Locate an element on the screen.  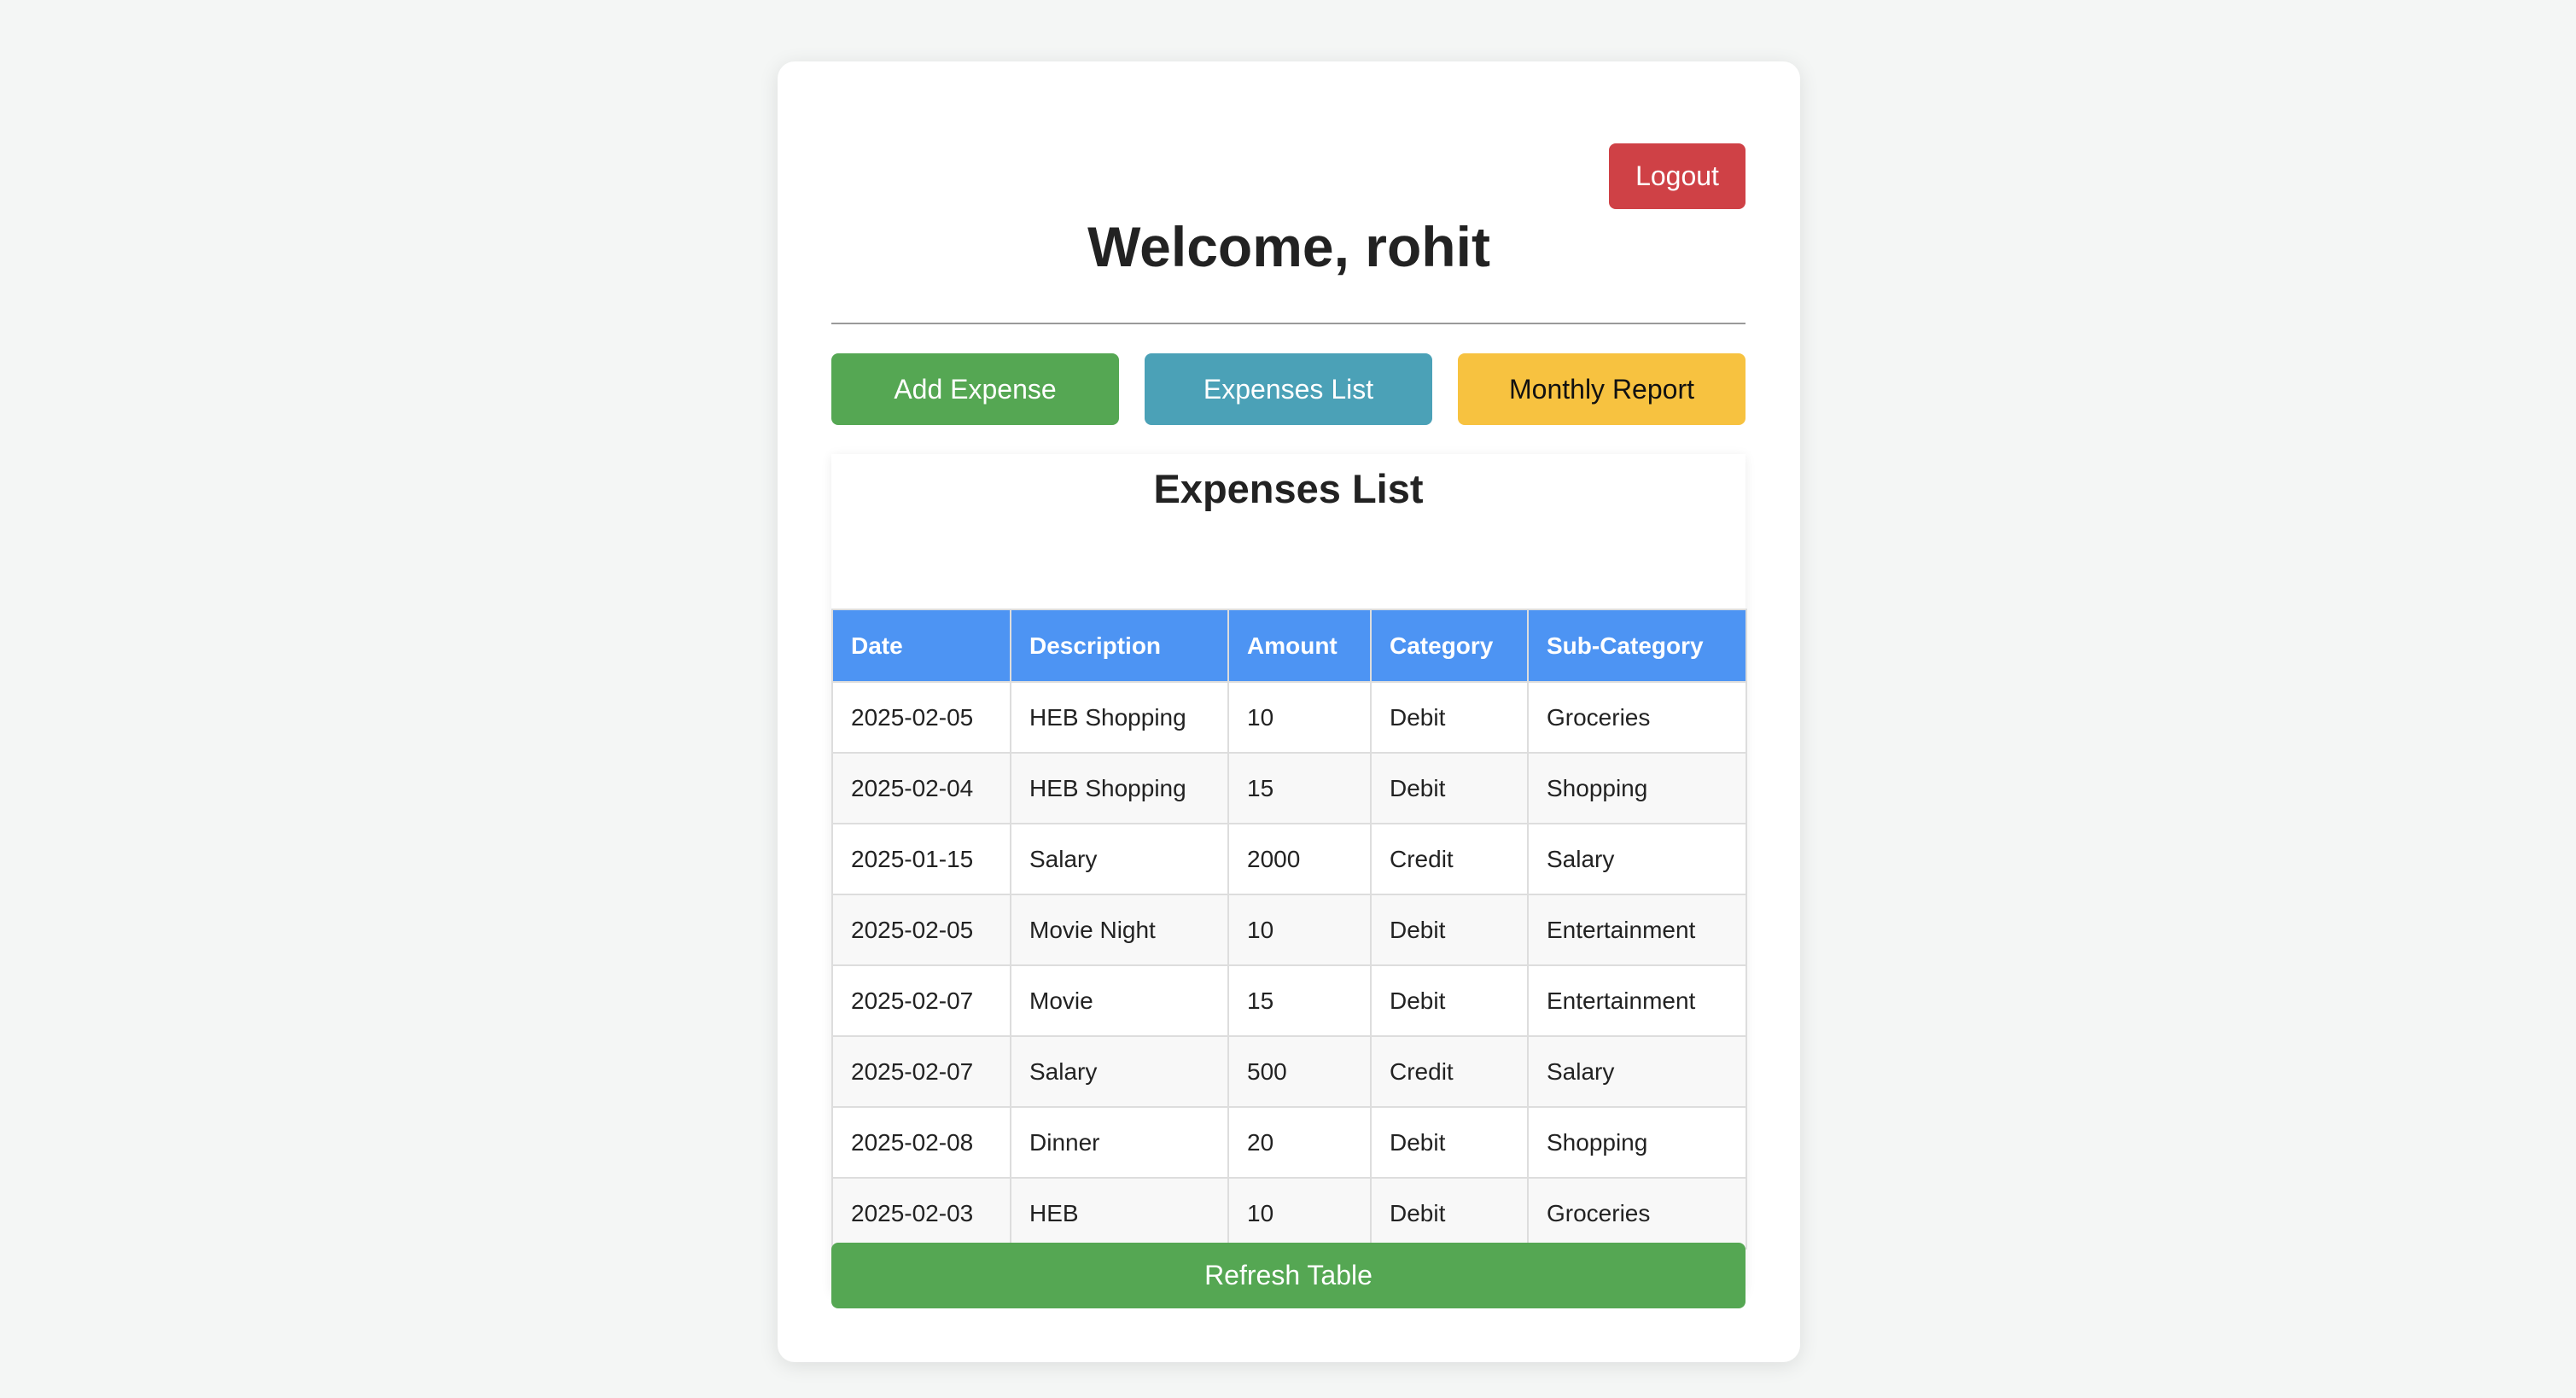
expenses-list-button: Expenses List is located at coordinates (1288, 389).